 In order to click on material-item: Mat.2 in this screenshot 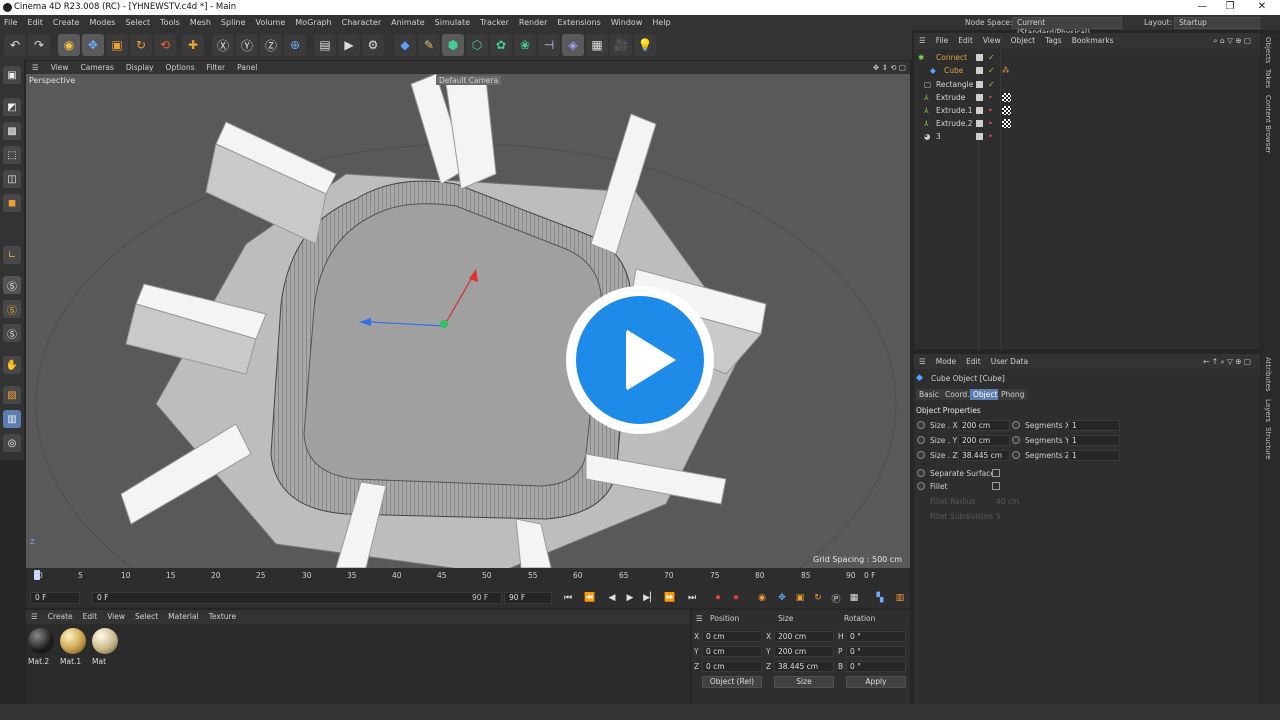, I will do `click(42, 647)`.